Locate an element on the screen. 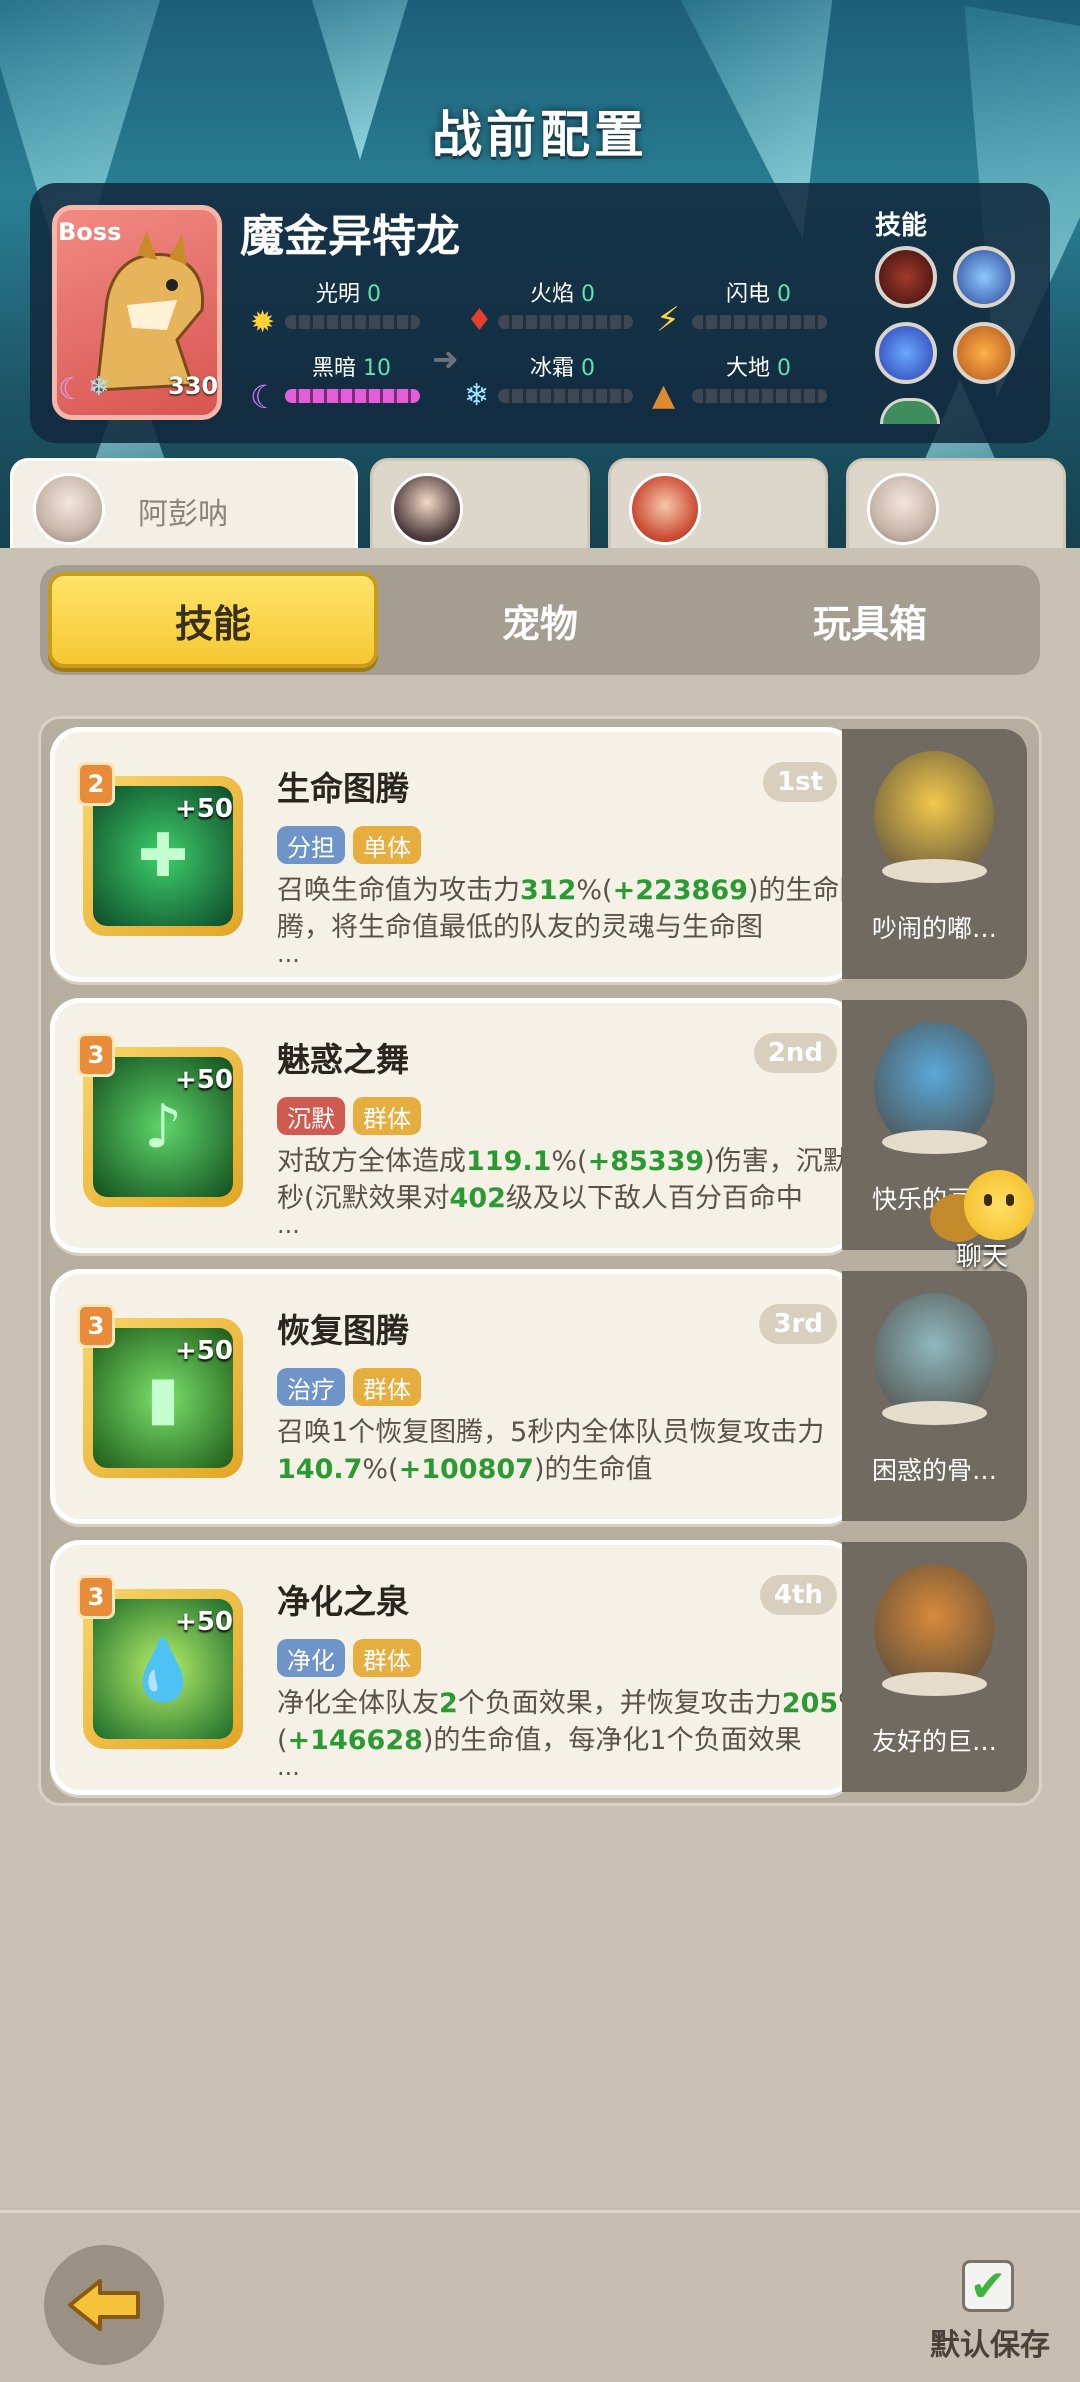  boss-skill-roar-icon is located at coordinates (906, 277).